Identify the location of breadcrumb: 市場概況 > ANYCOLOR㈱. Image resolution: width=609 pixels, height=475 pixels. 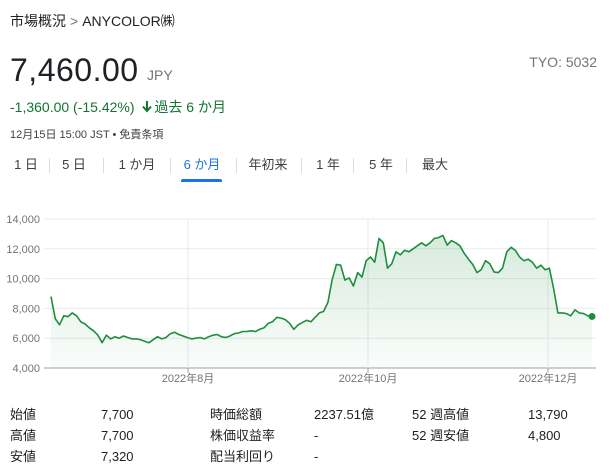
(92, 21).